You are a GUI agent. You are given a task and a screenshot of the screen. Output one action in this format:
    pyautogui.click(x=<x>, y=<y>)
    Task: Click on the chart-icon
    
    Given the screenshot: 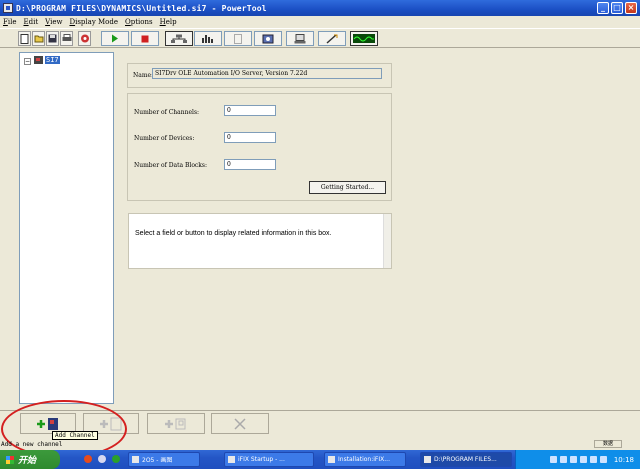 What is the action you would take?
    pyautogui.click(x=208, y=38)
    